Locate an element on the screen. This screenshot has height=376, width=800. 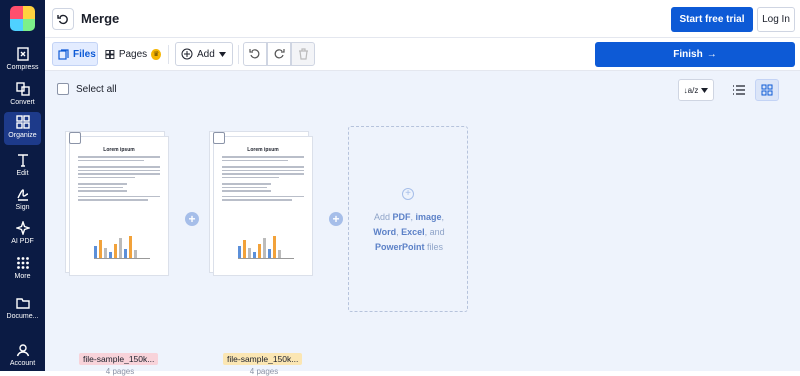
sidebar-item-organize: Organize is located at coordinates (22, 128).